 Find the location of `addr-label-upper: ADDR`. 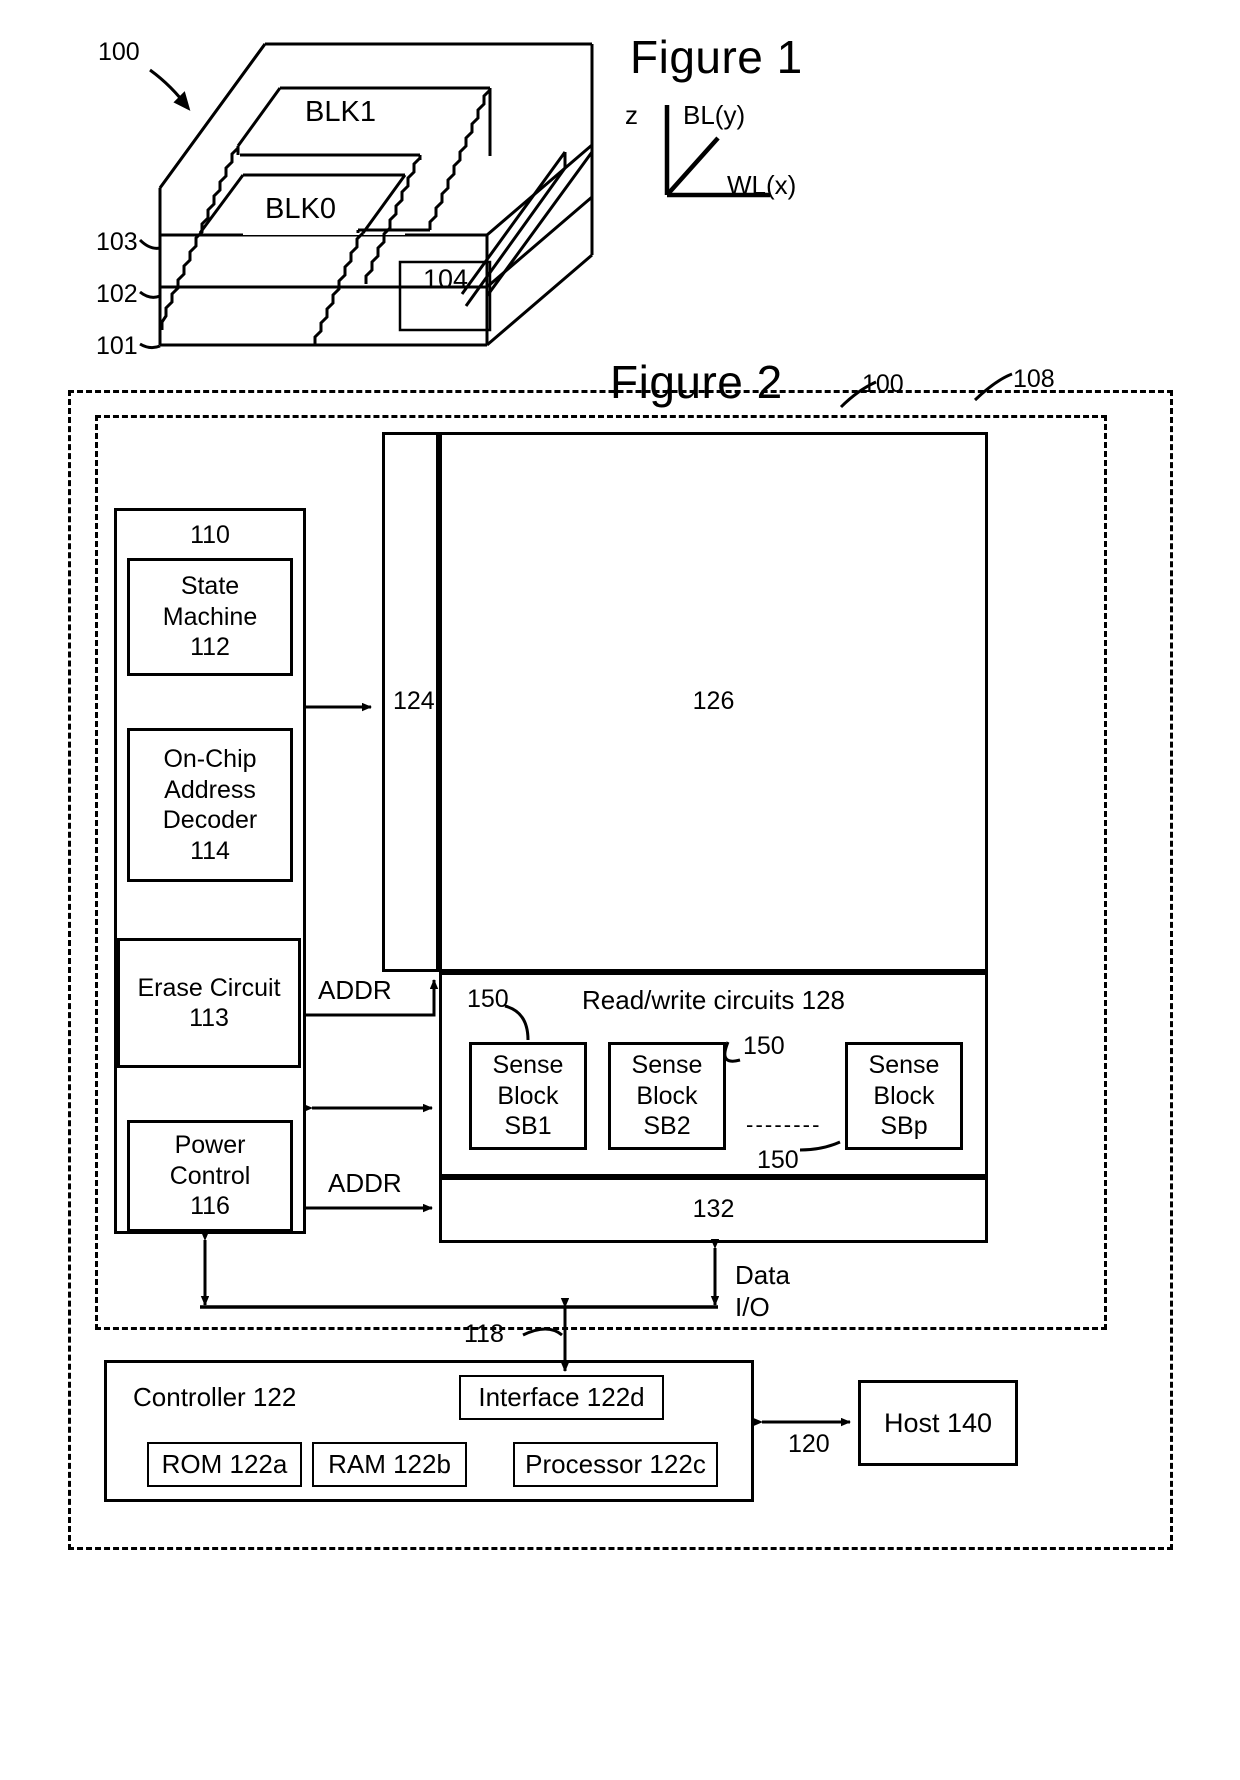

addr-label-upper: ADDR is located at coordinates (355, 990).